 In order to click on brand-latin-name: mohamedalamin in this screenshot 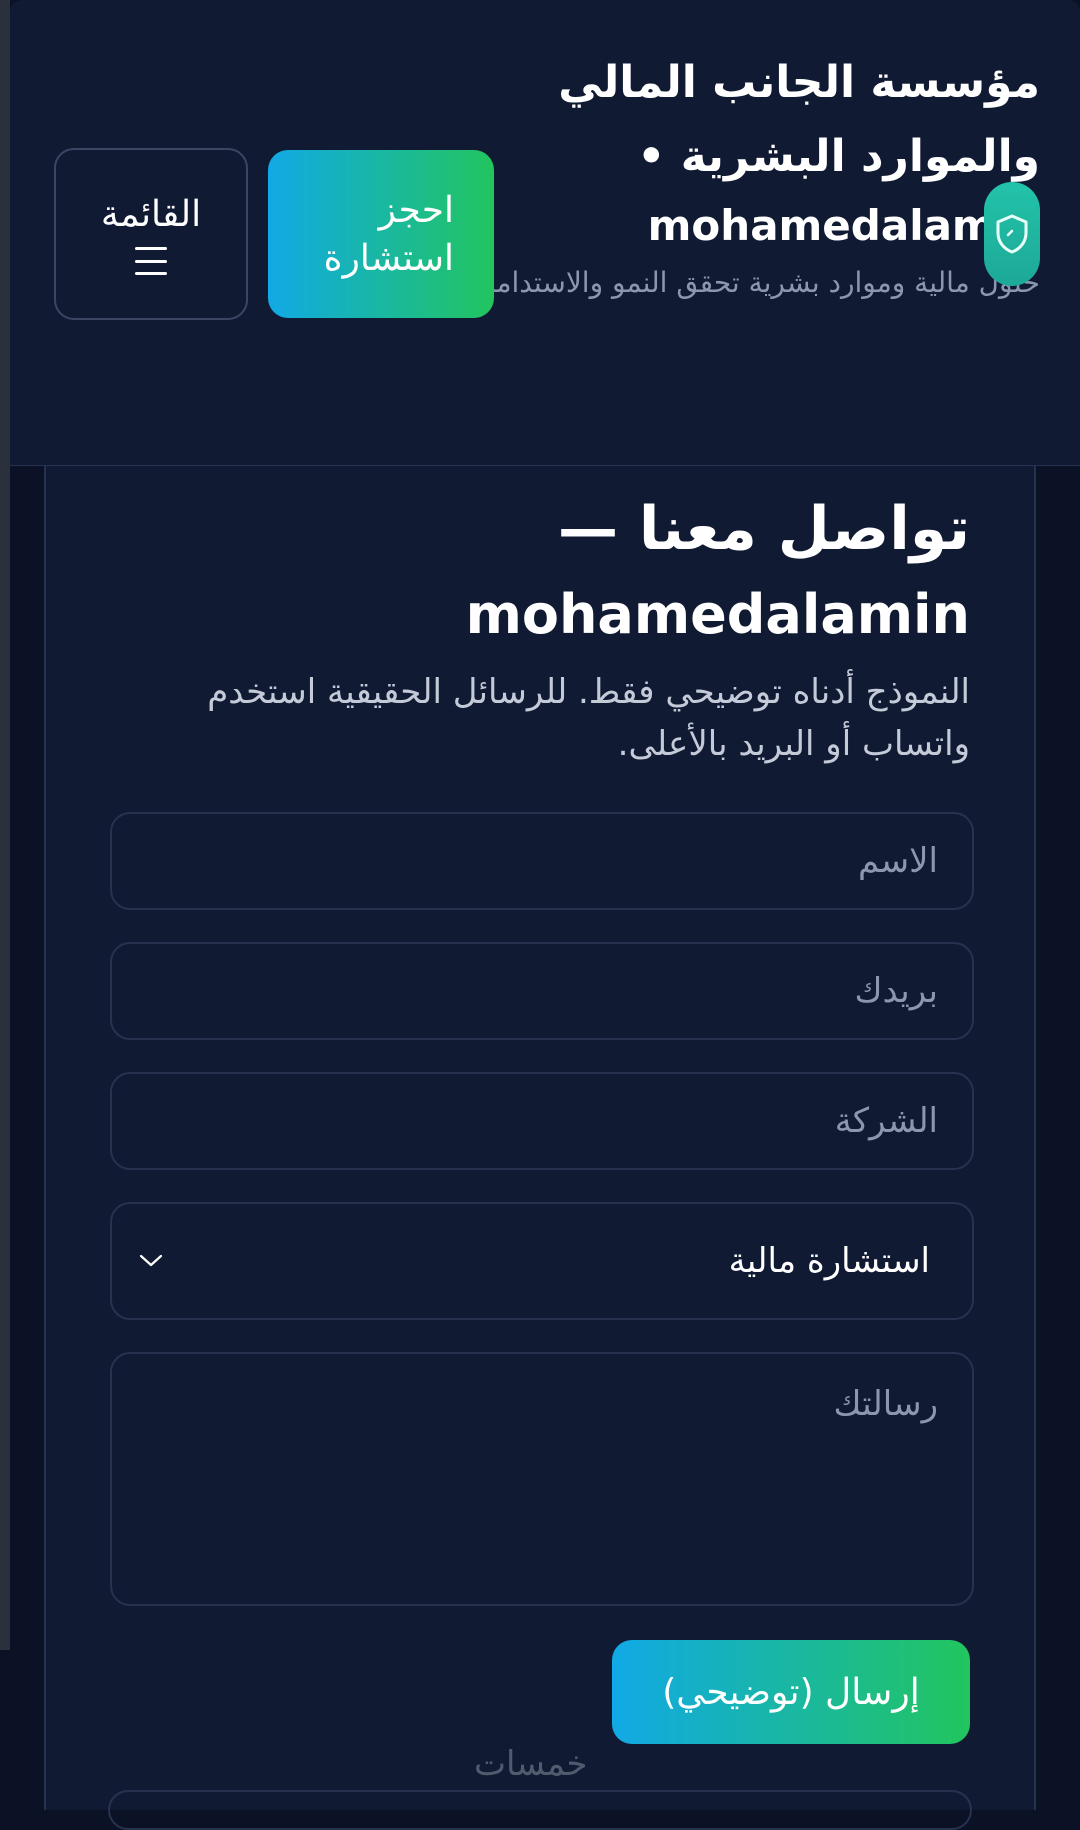, I will do `click(843, 225)`.